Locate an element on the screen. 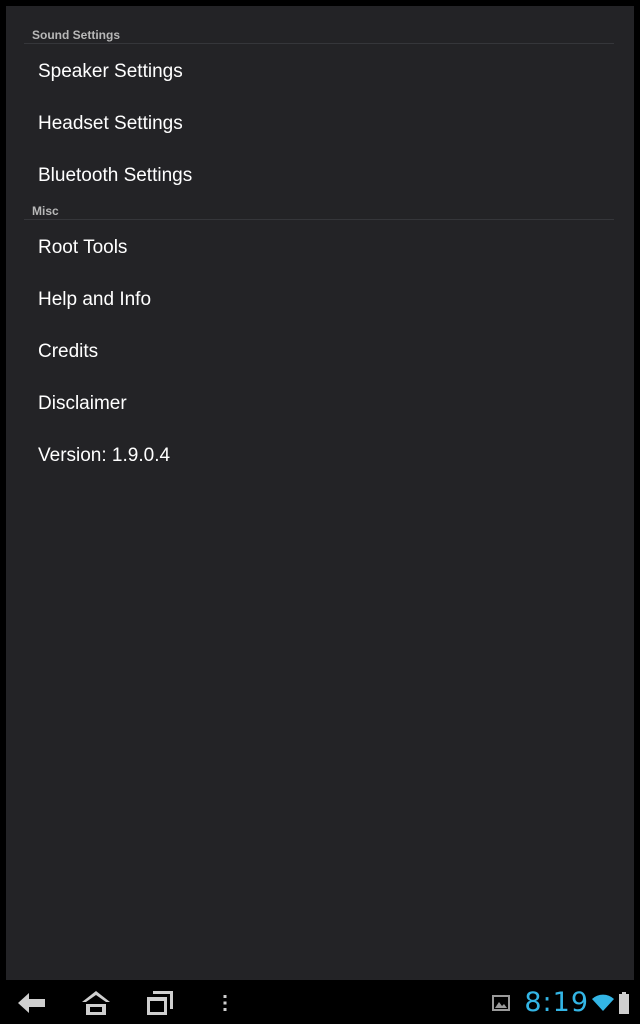 Image resolution: width=640 pixels, height=1024 pixels. status-area: 8:19 is located at coordinates (561, 1003).